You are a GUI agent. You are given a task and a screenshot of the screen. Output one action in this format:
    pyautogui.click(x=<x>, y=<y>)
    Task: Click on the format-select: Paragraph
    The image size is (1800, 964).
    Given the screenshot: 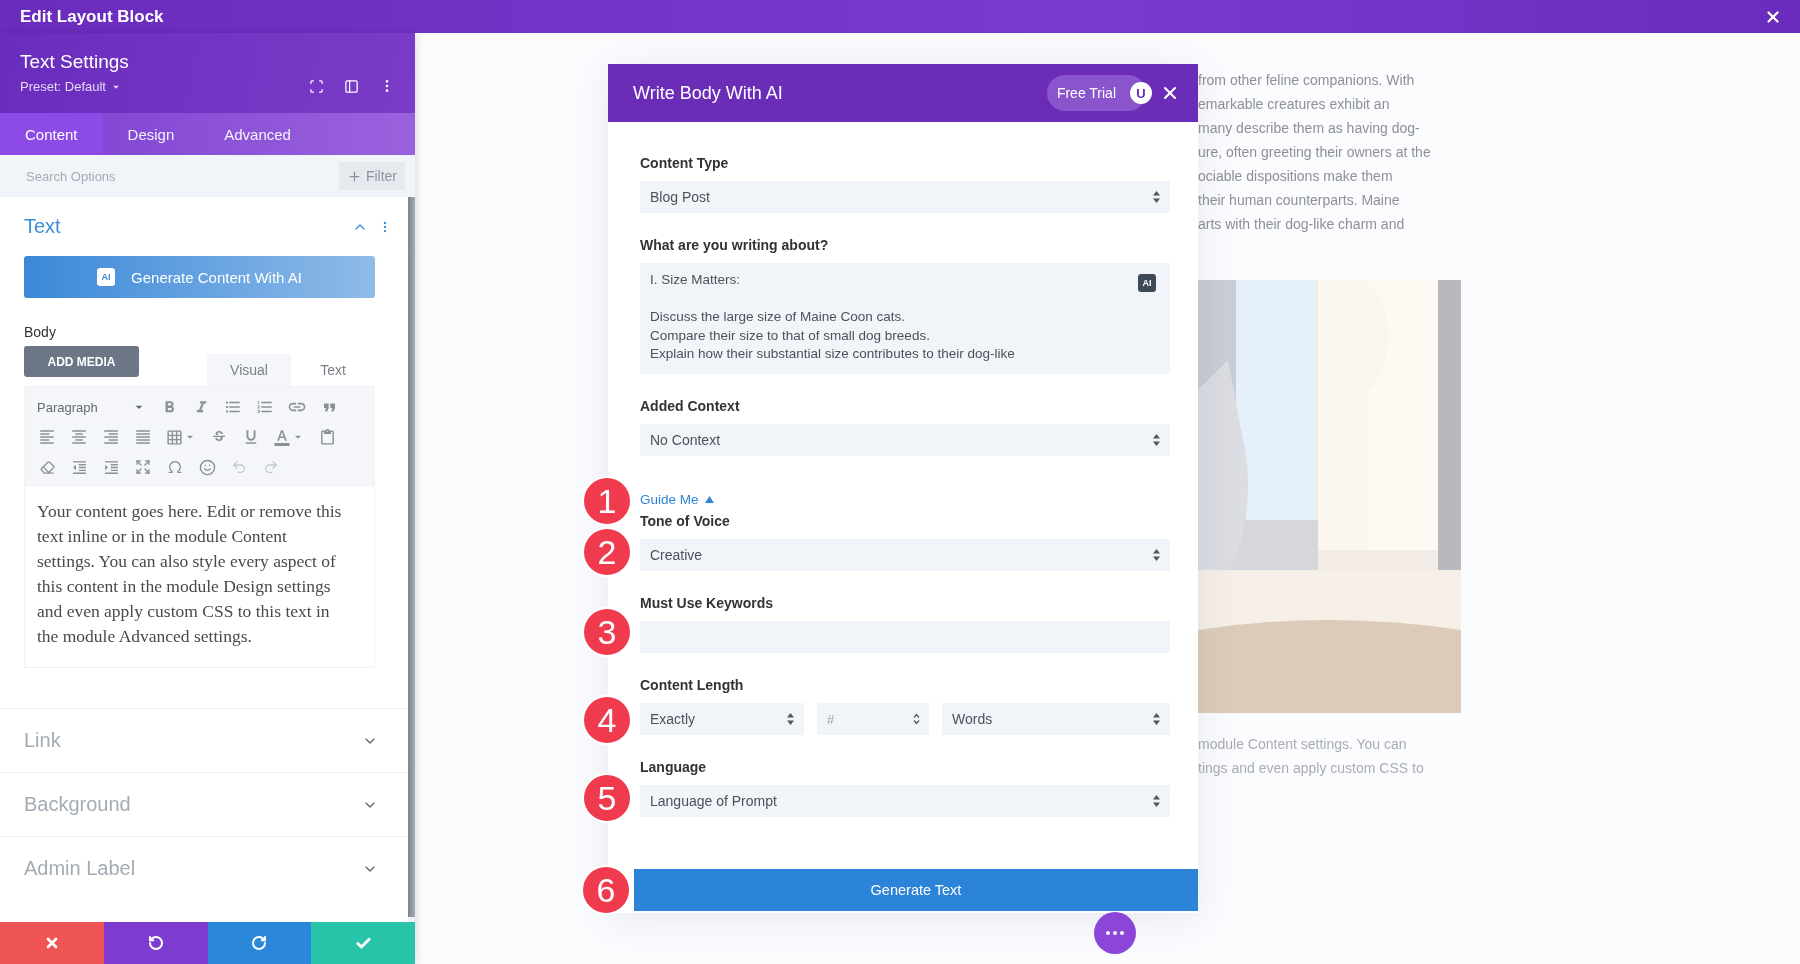 What is the action you would take?
    pyautogui.click(x=92, y=407)
    